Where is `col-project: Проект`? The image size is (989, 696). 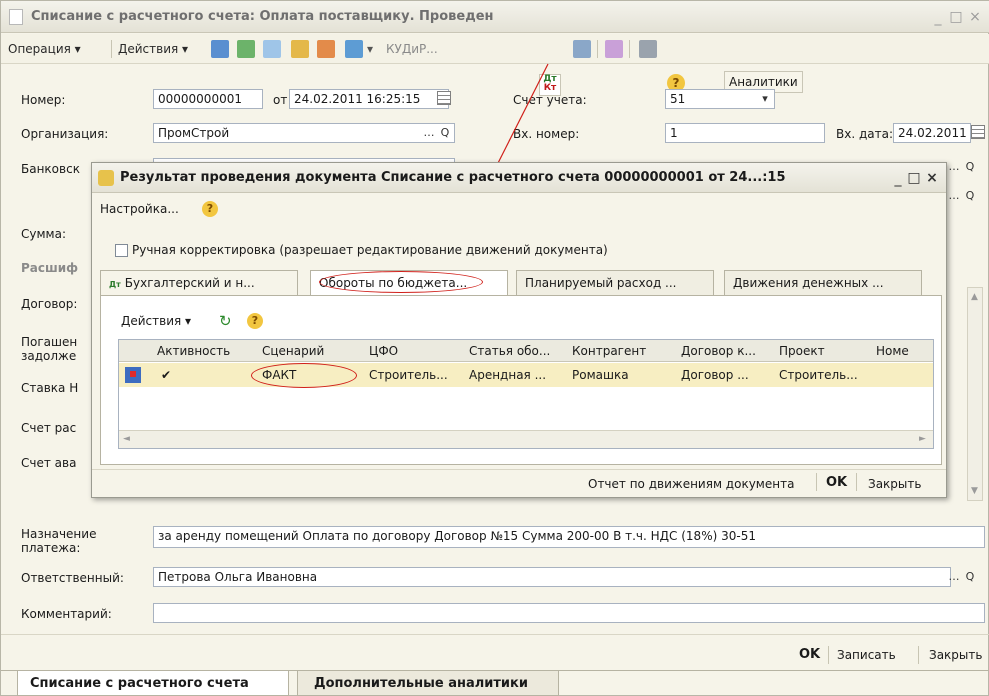 col-project: Проект is located at coordinates (802, 351).